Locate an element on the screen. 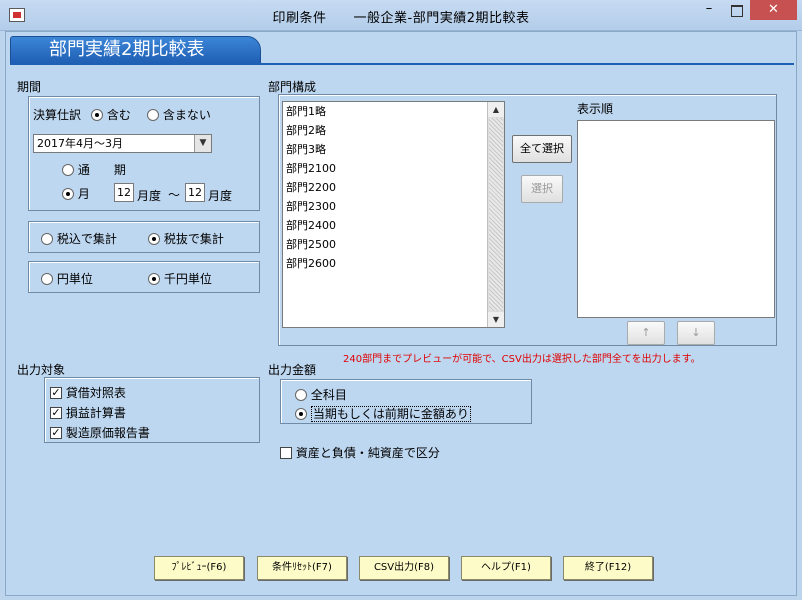  full-period-option: 通 期 is located at coordinates (94, 169).